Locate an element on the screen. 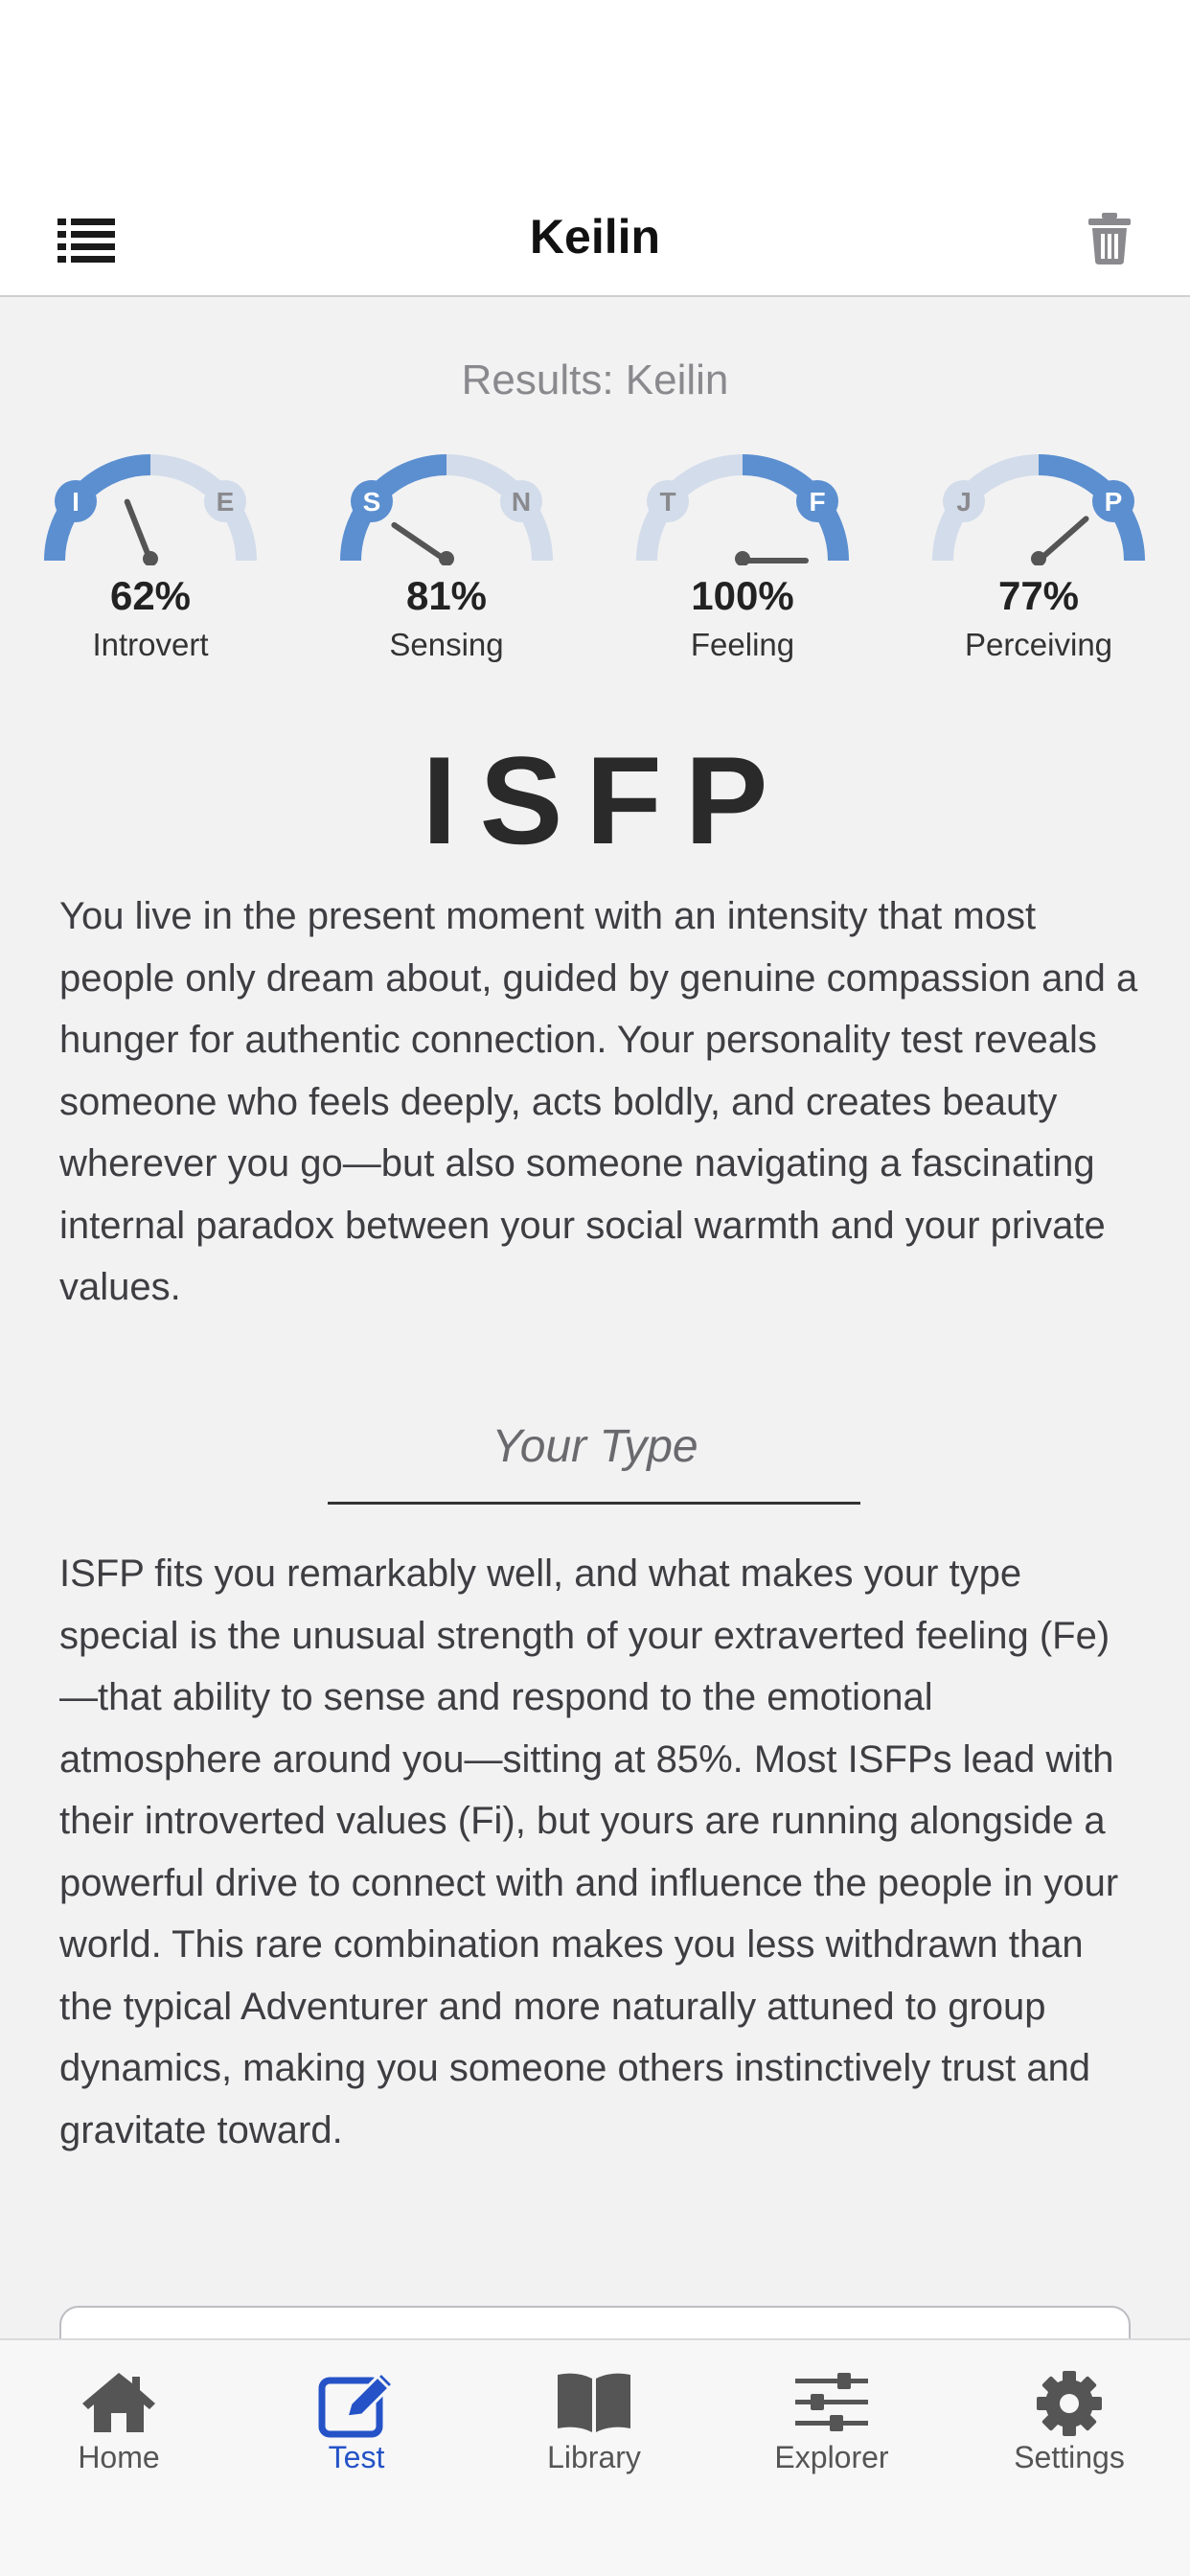 The image size is (1190, 2576). gauge-dial: JP is located at coordinates (1038, 510).